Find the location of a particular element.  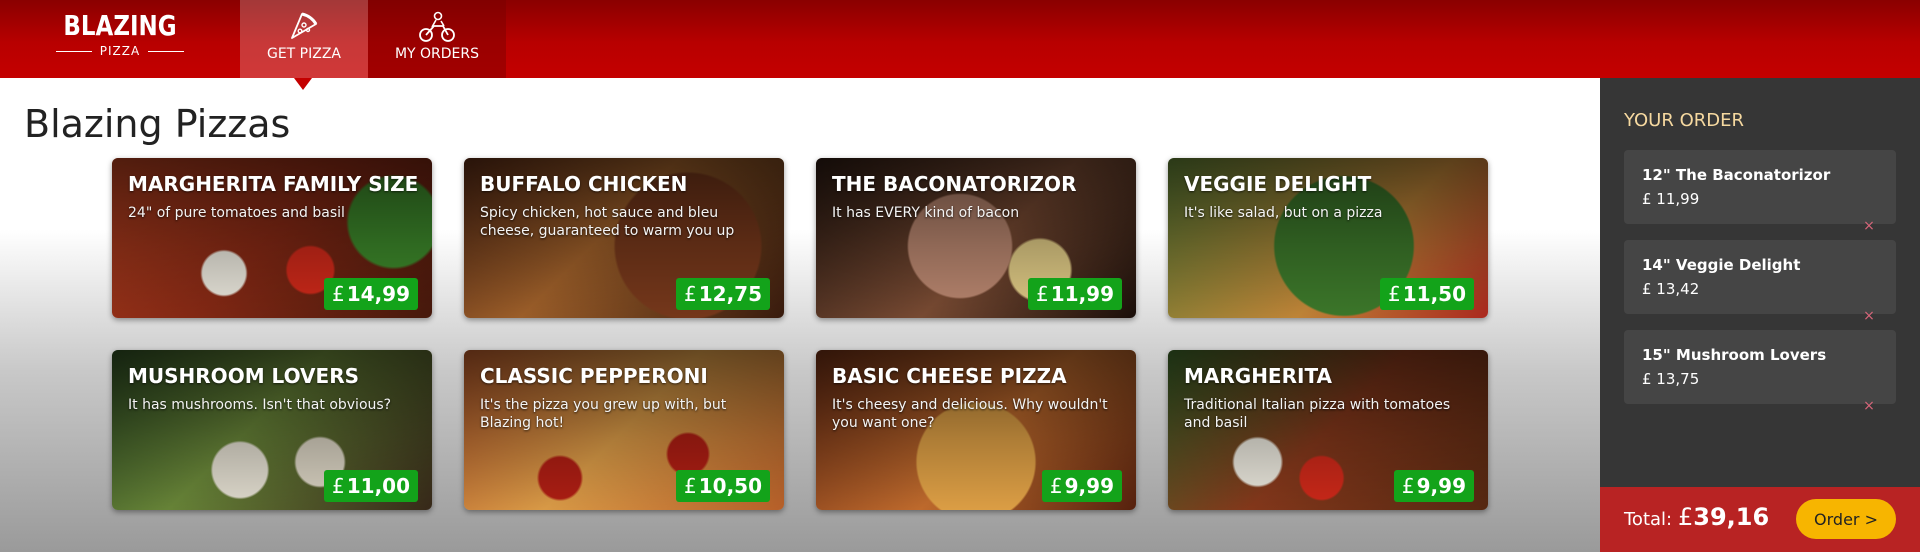

order-button: Order > is located at coordinates (1846, 519).